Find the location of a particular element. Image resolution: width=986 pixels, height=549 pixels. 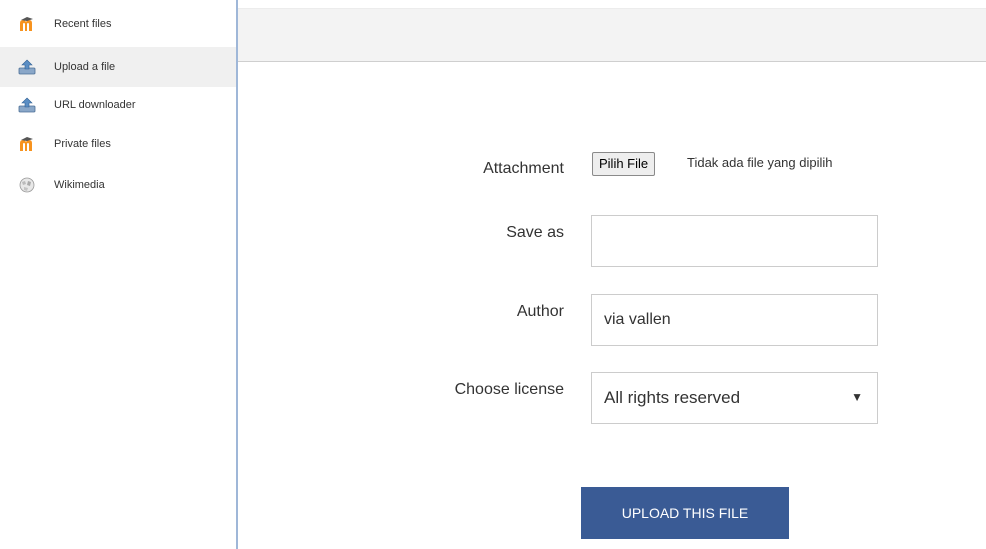

dropdown-arrow-icon: ▼ is located at coordinates (857, 397).